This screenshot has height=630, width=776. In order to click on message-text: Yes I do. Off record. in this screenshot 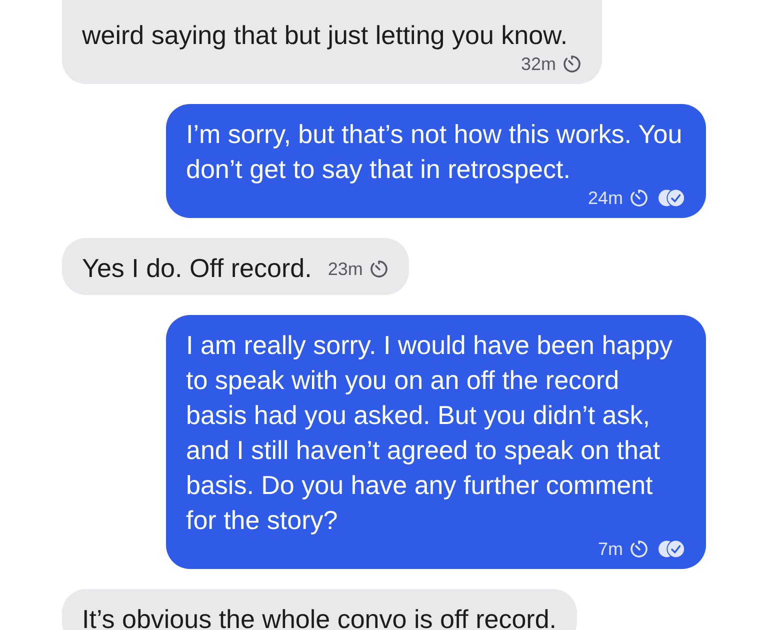, I will do `click(197, 268)`.